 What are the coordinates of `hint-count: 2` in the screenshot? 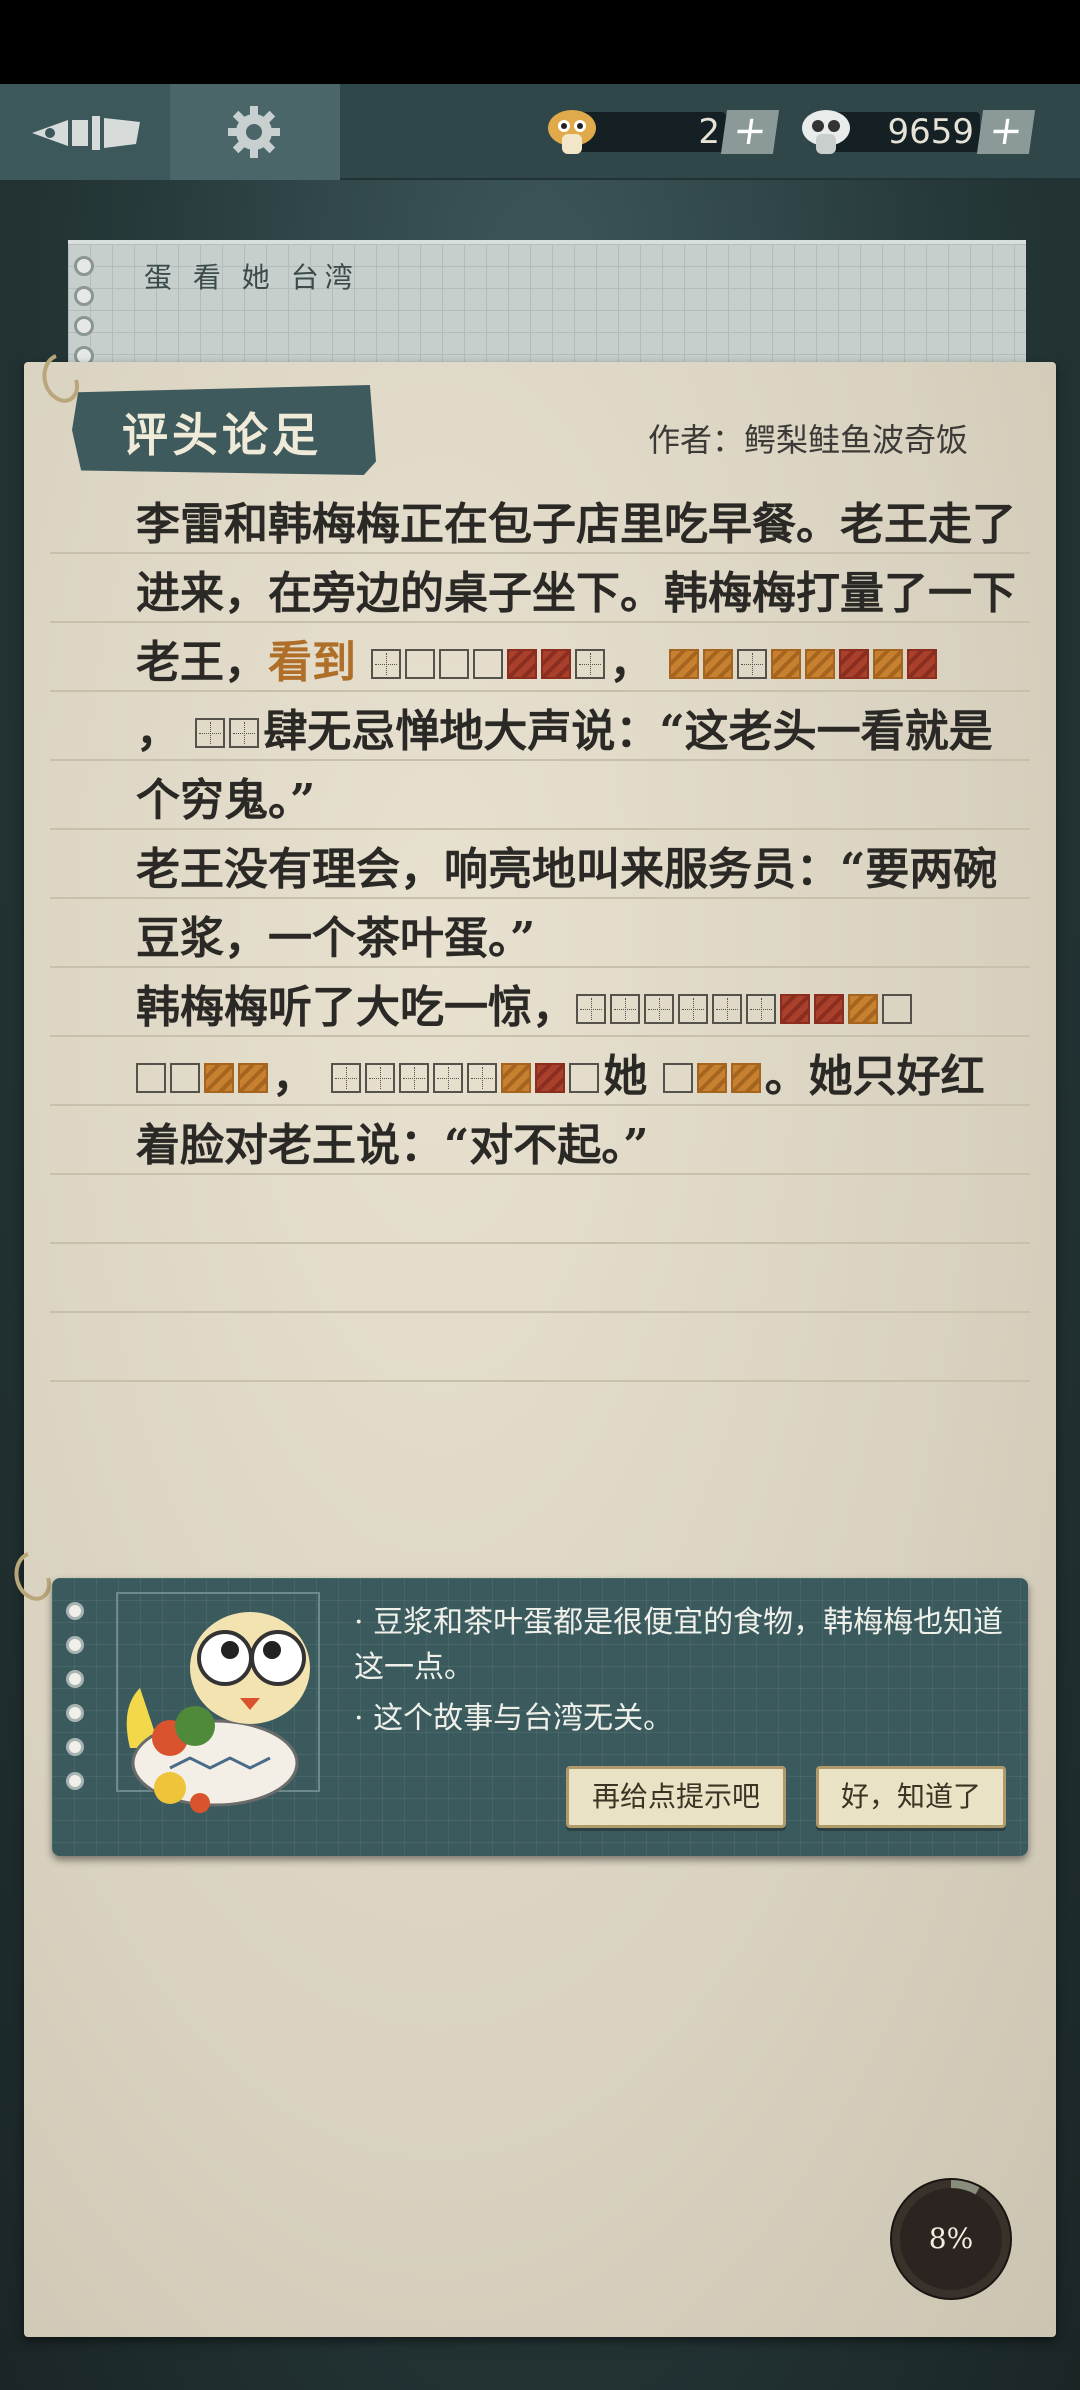 It's located at (709, 132).